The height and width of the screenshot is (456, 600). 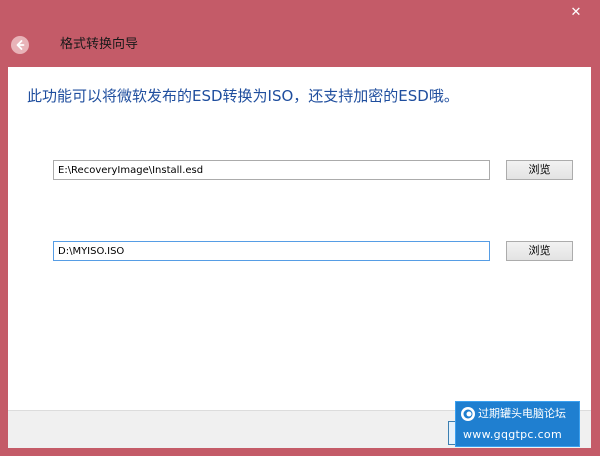 I want to click on target-browse-button: 浏览, so click(x=539, y=251).